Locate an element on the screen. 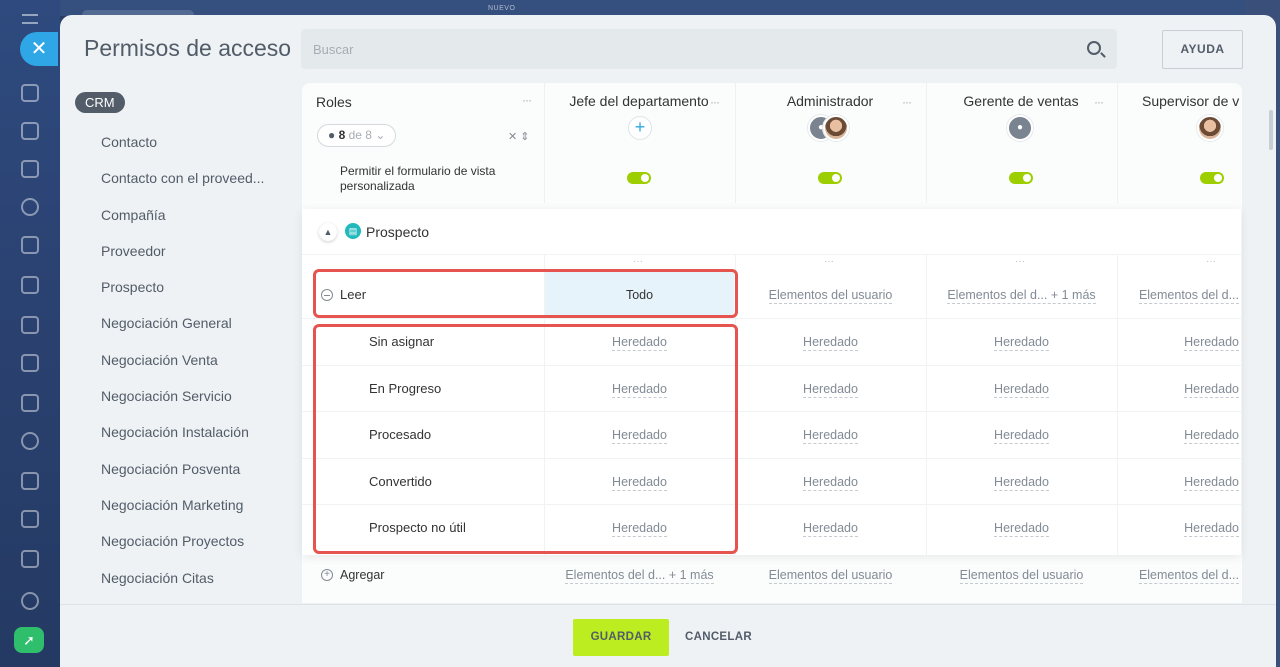 This screenshot has width=1280, height=667. chat-icon is located at coordinates (30, 131).